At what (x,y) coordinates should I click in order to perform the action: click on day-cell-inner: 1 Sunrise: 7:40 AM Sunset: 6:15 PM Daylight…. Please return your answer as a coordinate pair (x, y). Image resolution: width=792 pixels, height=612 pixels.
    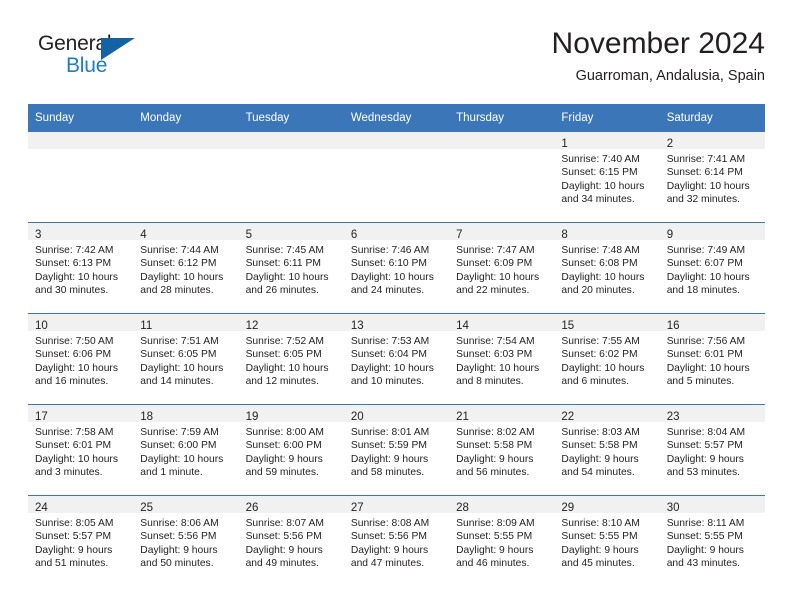
    Looking at the image, I should click on (607, 177).